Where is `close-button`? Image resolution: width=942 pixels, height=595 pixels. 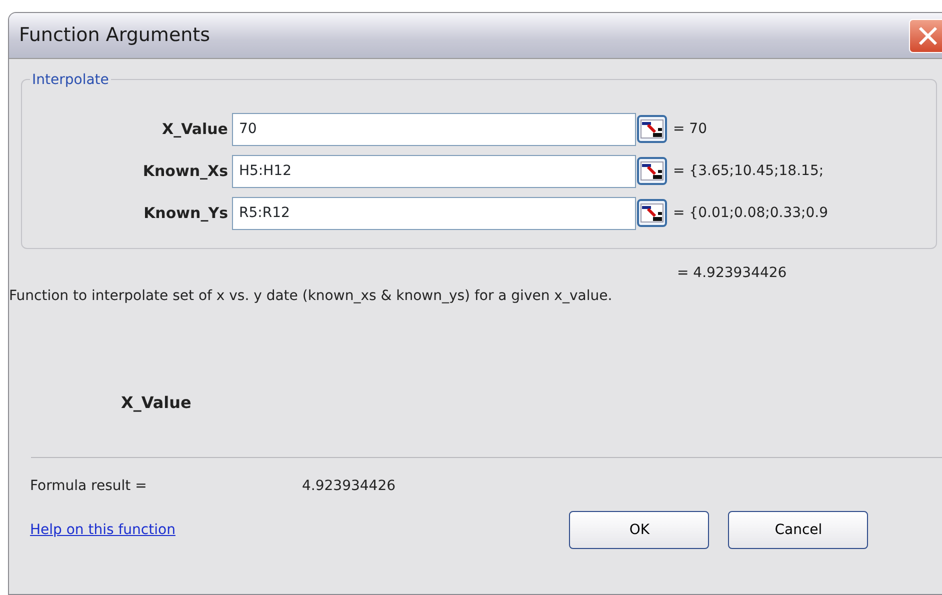 close-button is located at coordinates (925, 35).